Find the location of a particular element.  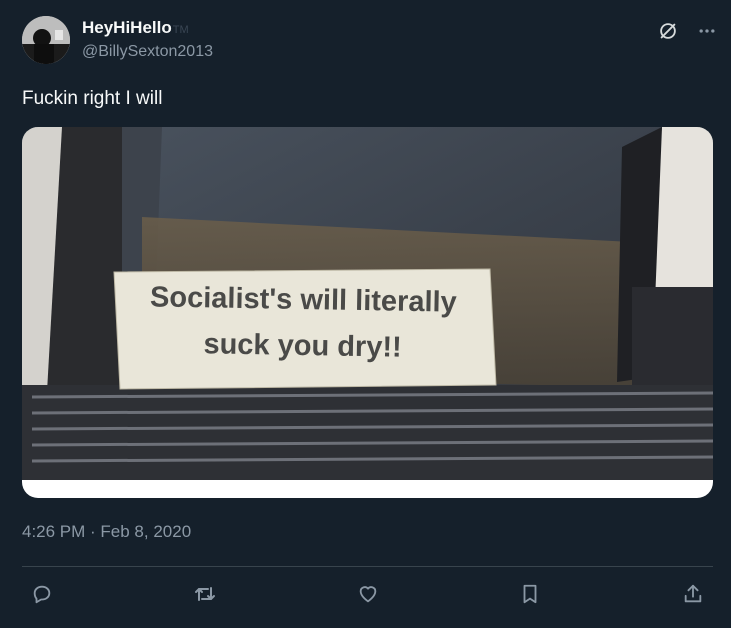

reply-button is located at coordinates (42, 596).